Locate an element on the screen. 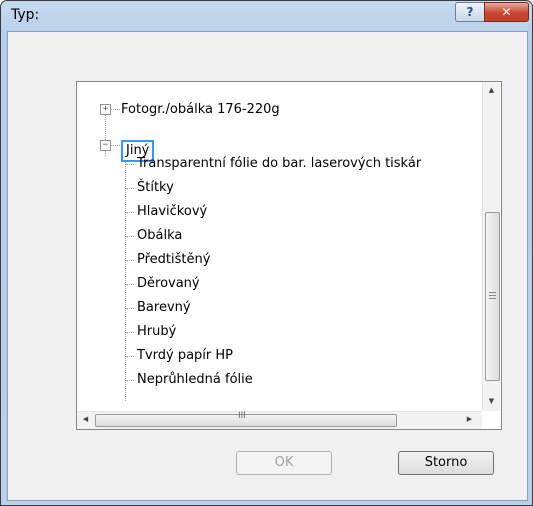  help-icon: ? is located at coordinates (470, 12).